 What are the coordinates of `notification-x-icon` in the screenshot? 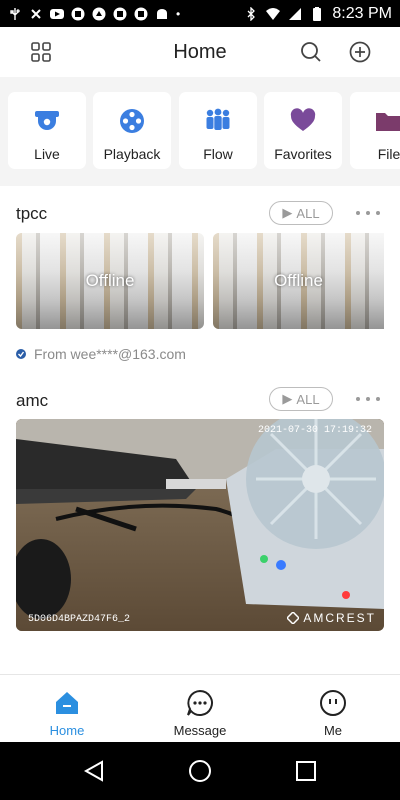 It's located at (36, 13).